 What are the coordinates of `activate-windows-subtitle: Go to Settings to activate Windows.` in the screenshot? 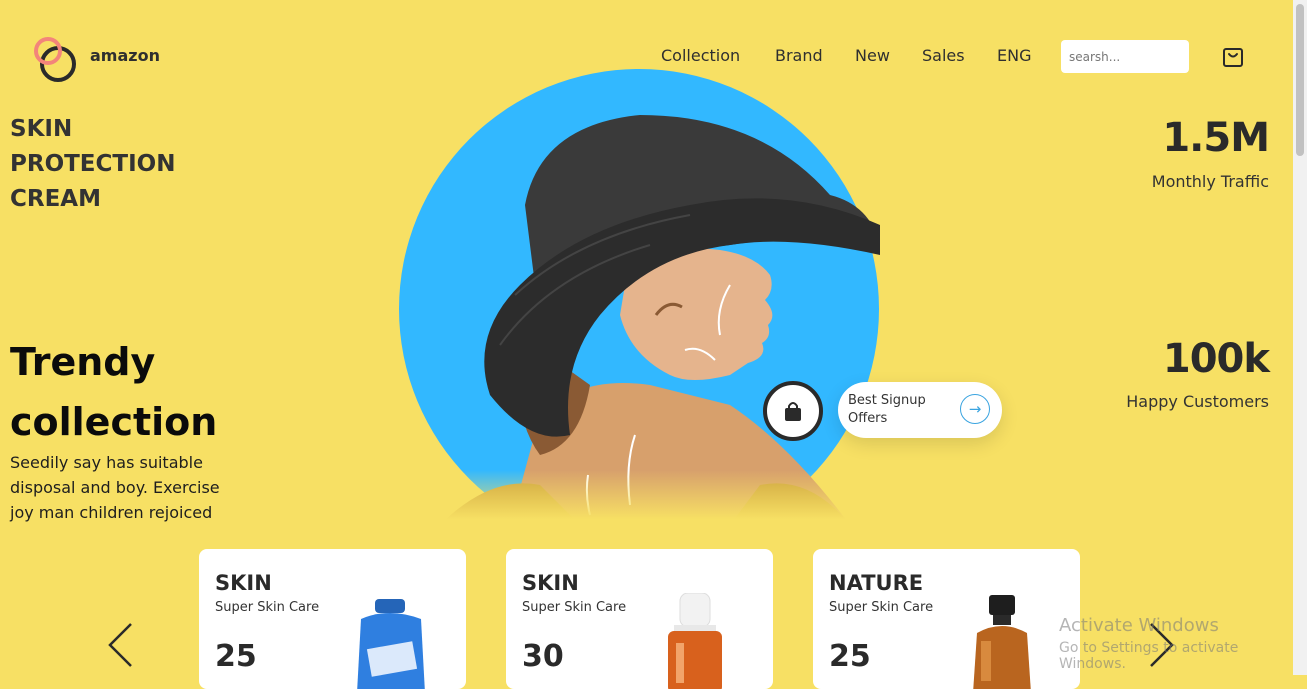 It's located at (1149, 656).